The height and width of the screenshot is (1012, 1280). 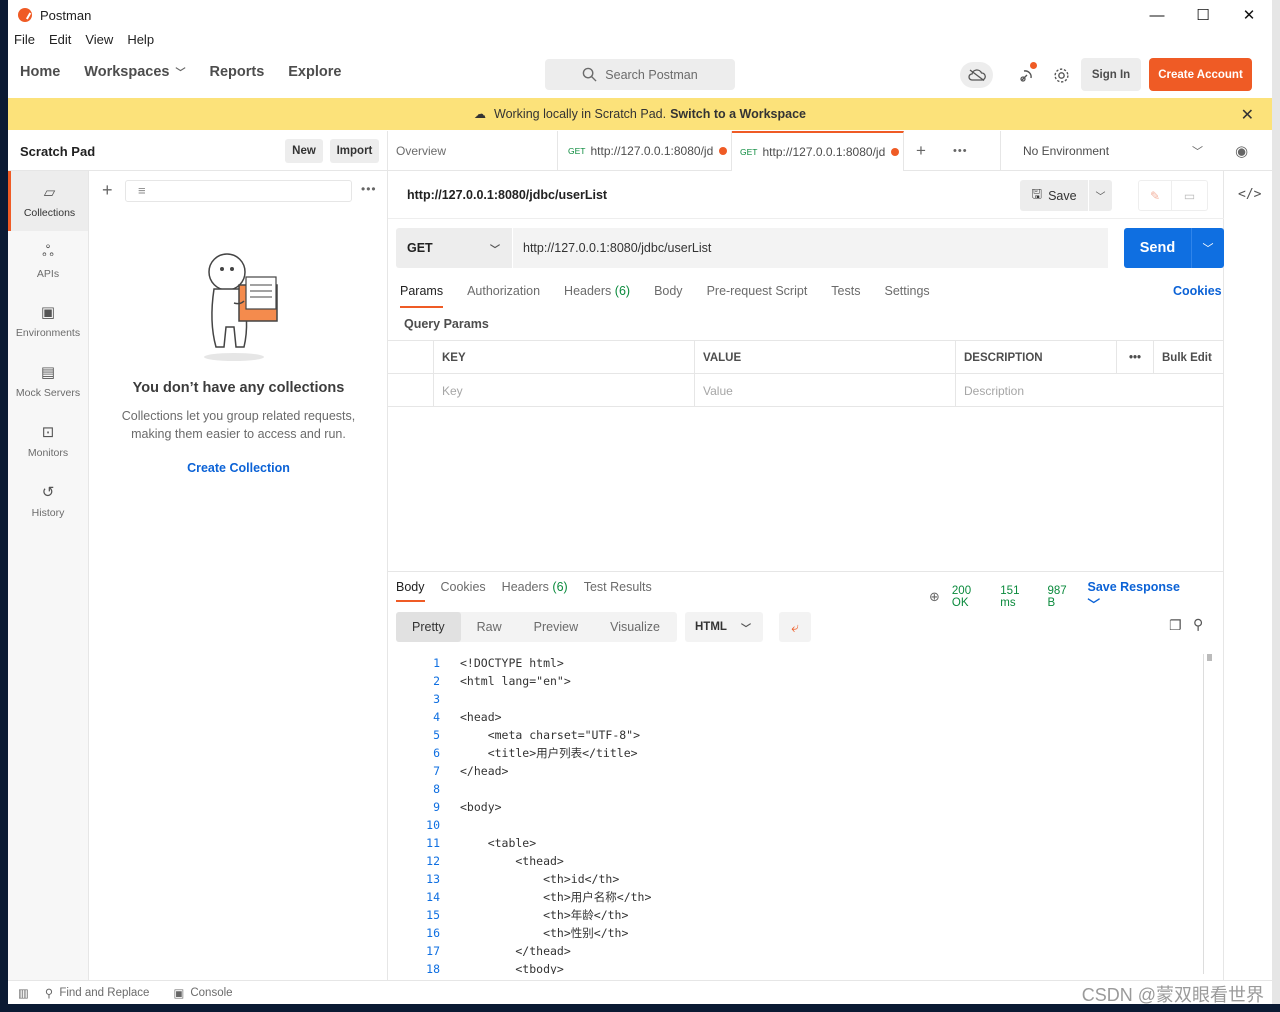 I want to click on send-options-button: ﹀, so click(x=1207, y=248).